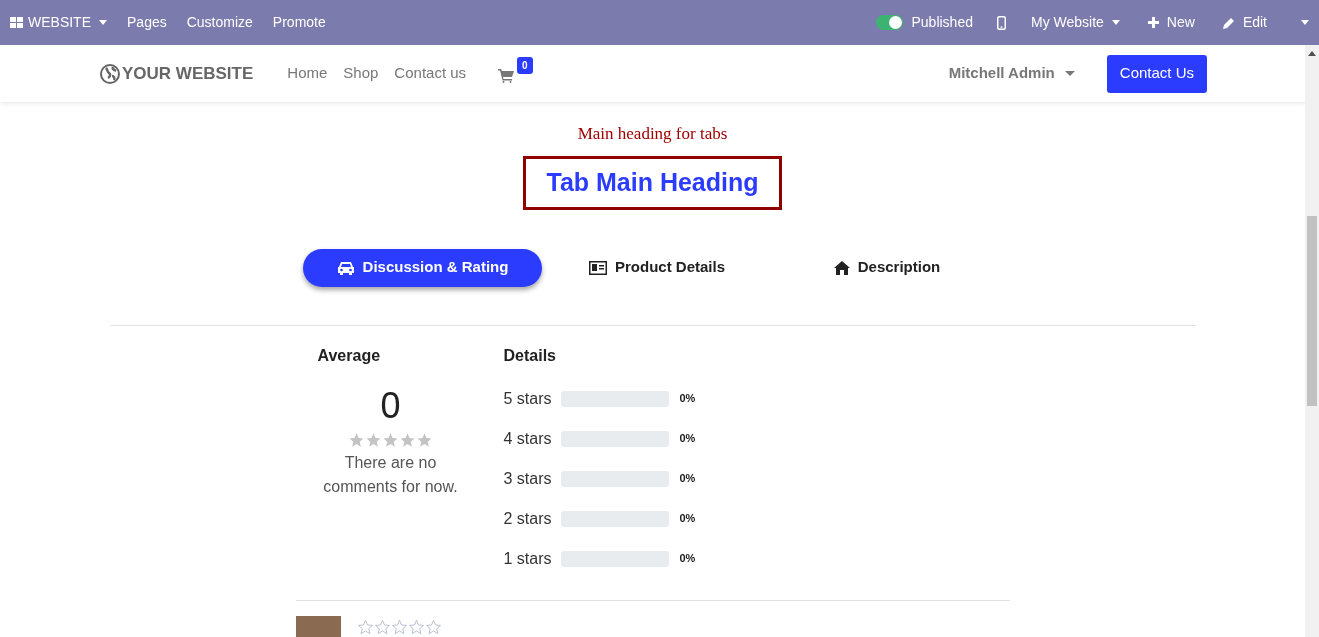 The image size is (1319, 637). I want to click on avatar-photo, so click(318, 626).